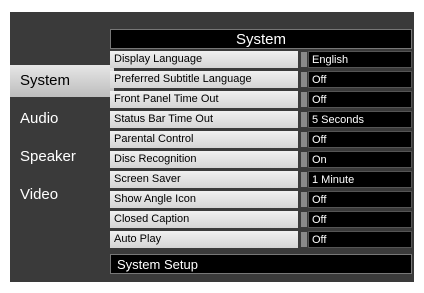 This screenshot has width=424, height=293. I want to click on setting-row-closed-caption: Closed Caption Off, so click(261, 219).